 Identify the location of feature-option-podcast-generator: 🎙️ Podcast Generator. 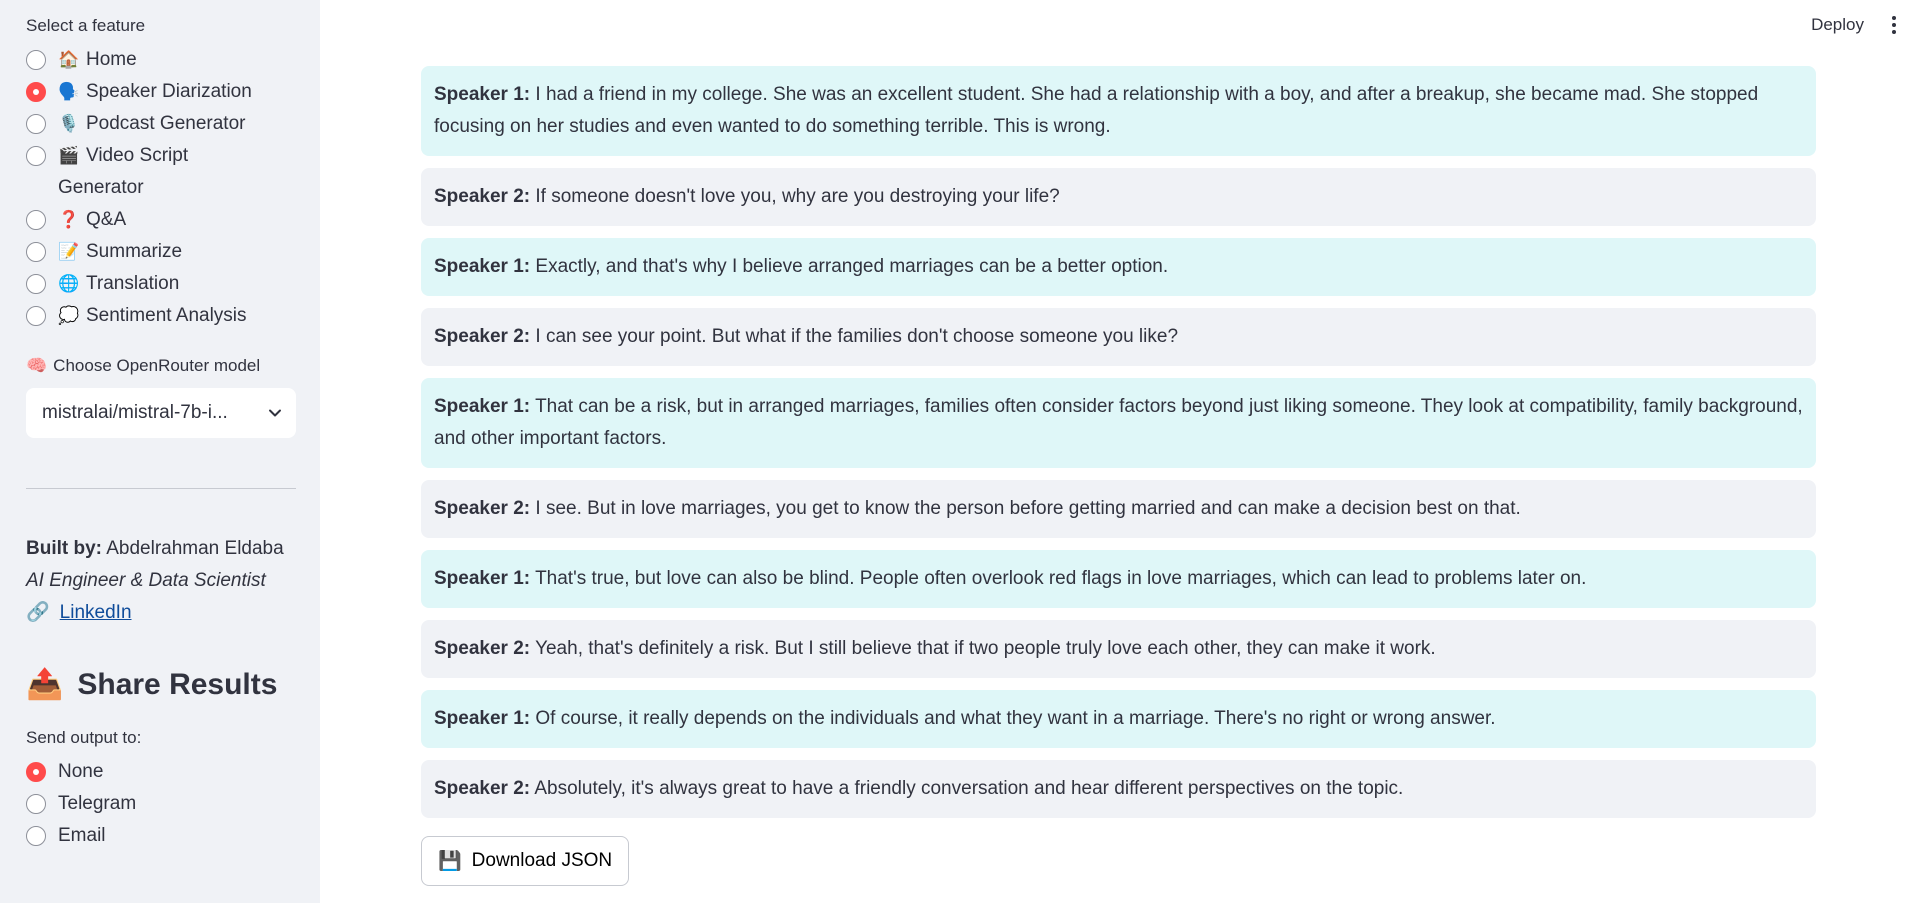
(160, 124).